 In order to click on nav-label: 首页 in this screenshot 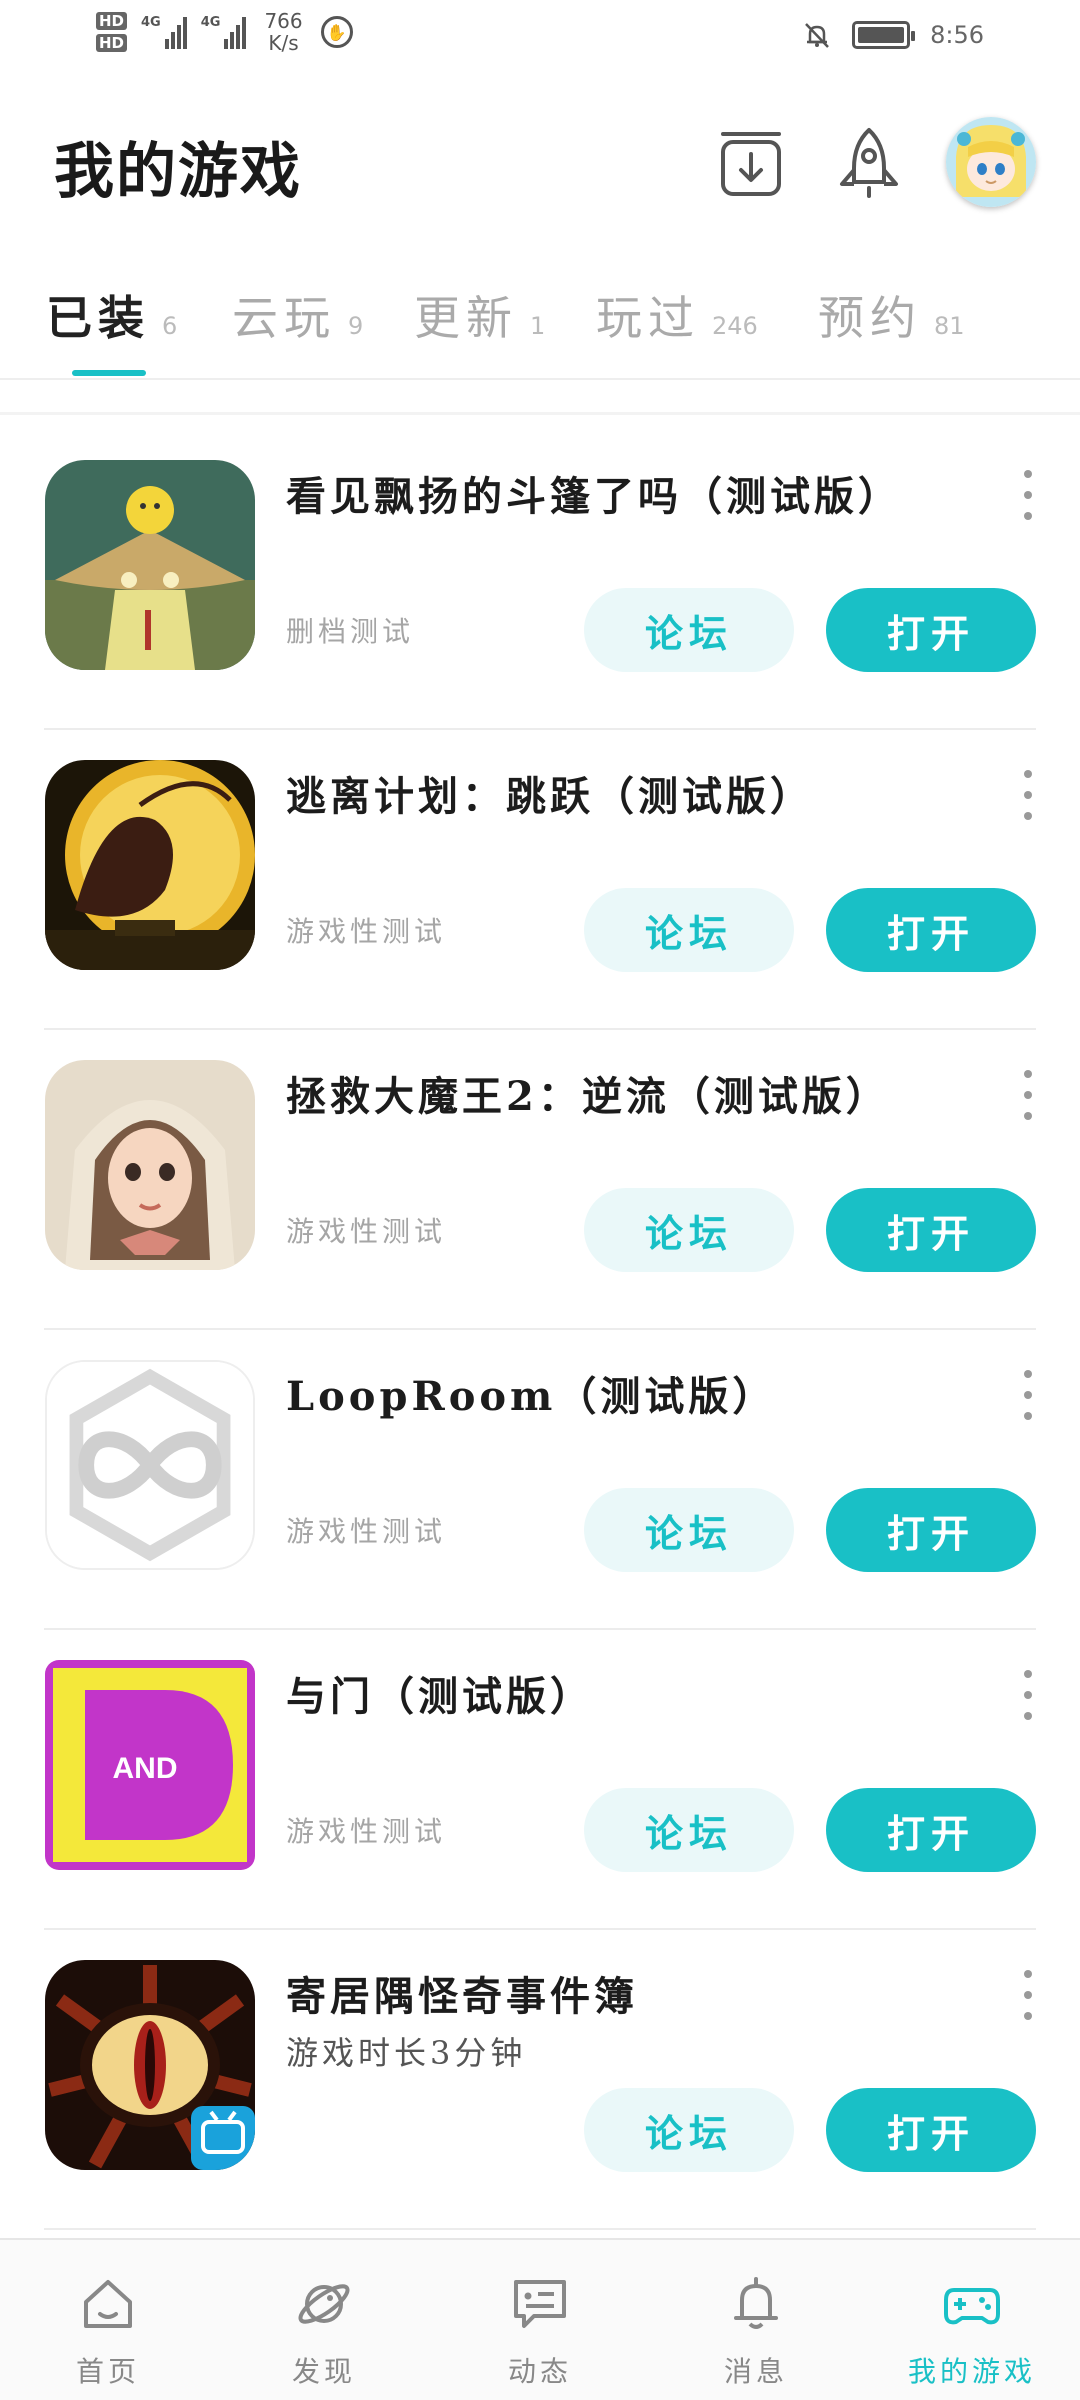, I will do `click(107, 2371)`.